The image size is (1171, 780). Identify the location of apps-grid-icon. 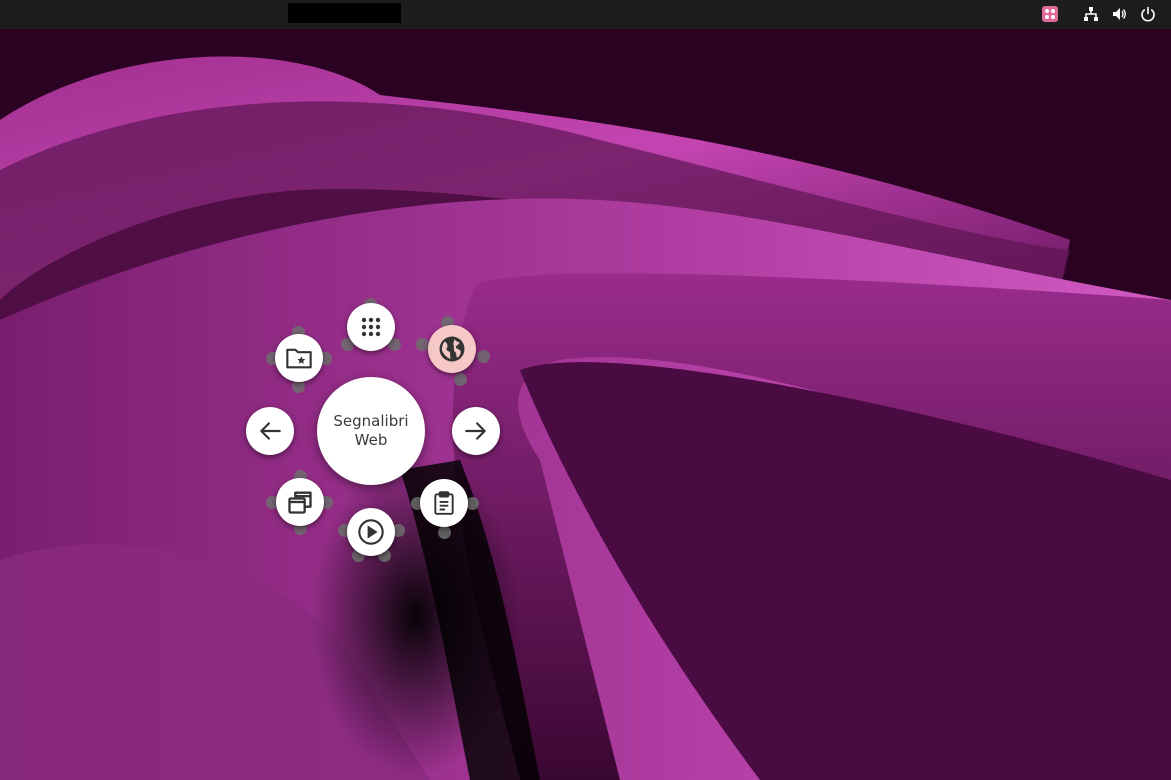
(371, 327).